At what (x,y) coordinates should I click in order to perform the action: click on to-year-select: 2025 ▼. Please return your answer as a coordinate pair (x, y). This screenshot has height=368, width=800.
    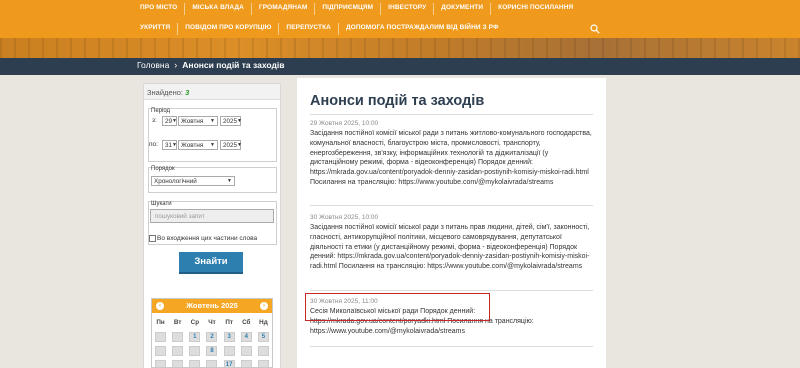
    Looking at the image, I should click on (231, 145).